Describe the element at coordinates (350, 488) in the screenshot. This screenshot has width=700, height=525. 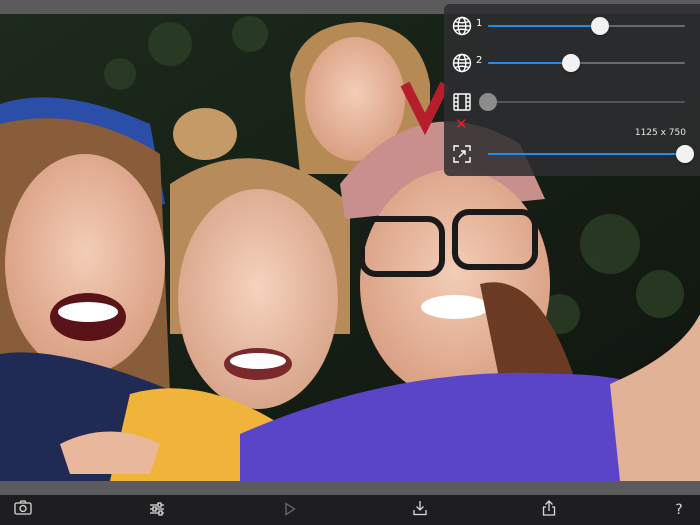
I see `bottom-border` at that location.